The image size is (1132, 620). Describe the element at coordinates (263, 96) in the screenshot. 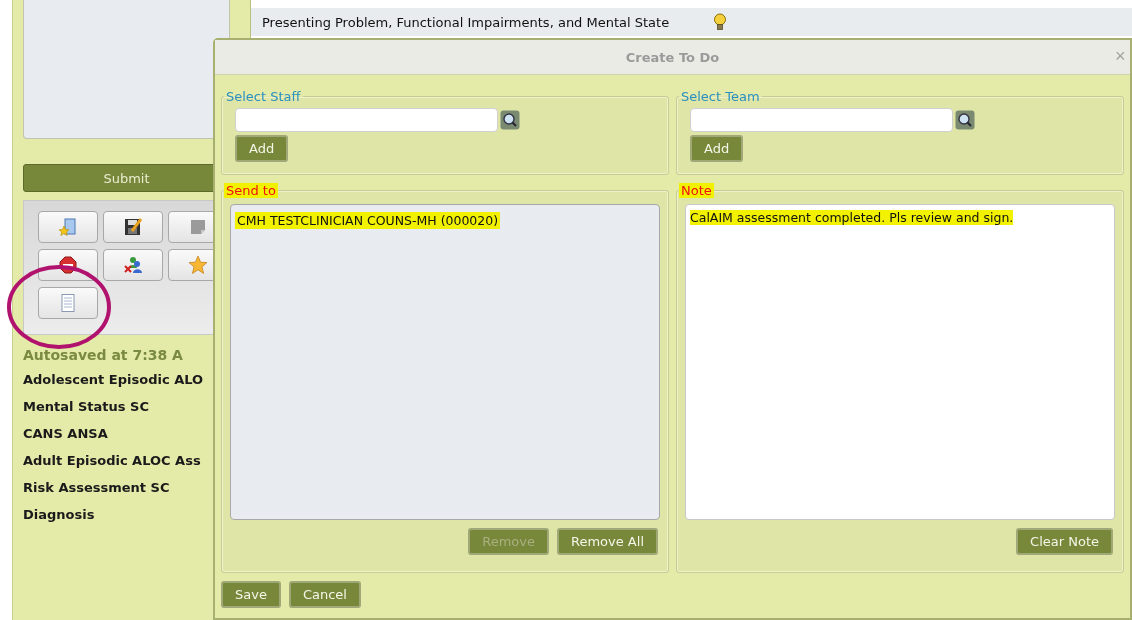

I see `group-legend: Select Staff` at that location.